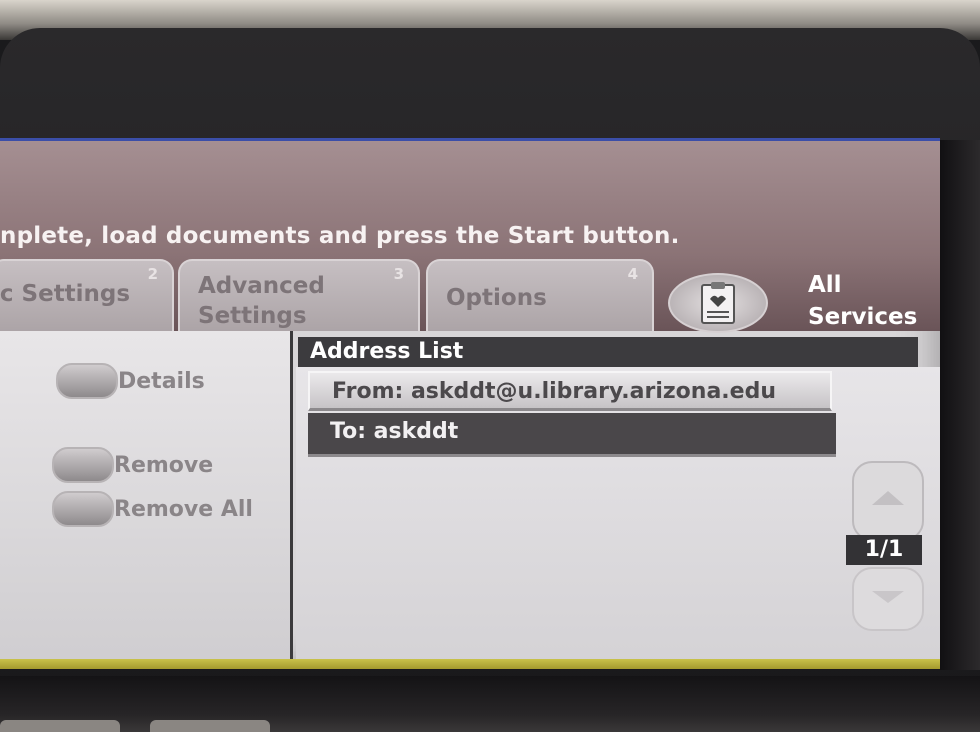  I want to click on address-list-title: Address List, so click(608, 352).